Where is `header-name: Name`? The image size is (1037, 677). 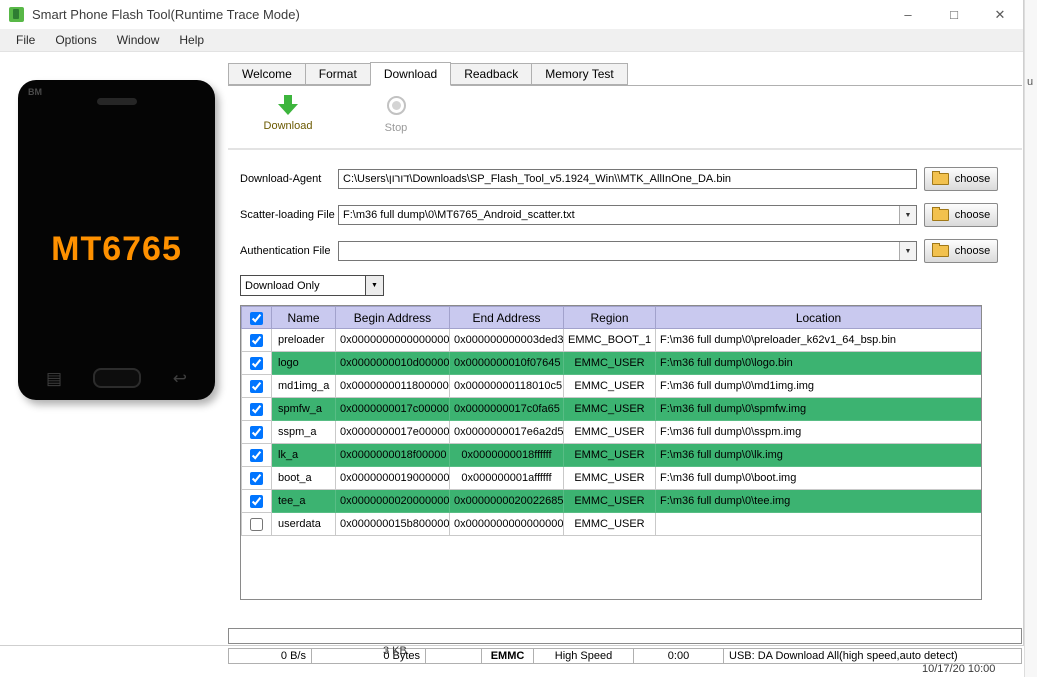 header-name: Name is located at coordinates (303, 317).